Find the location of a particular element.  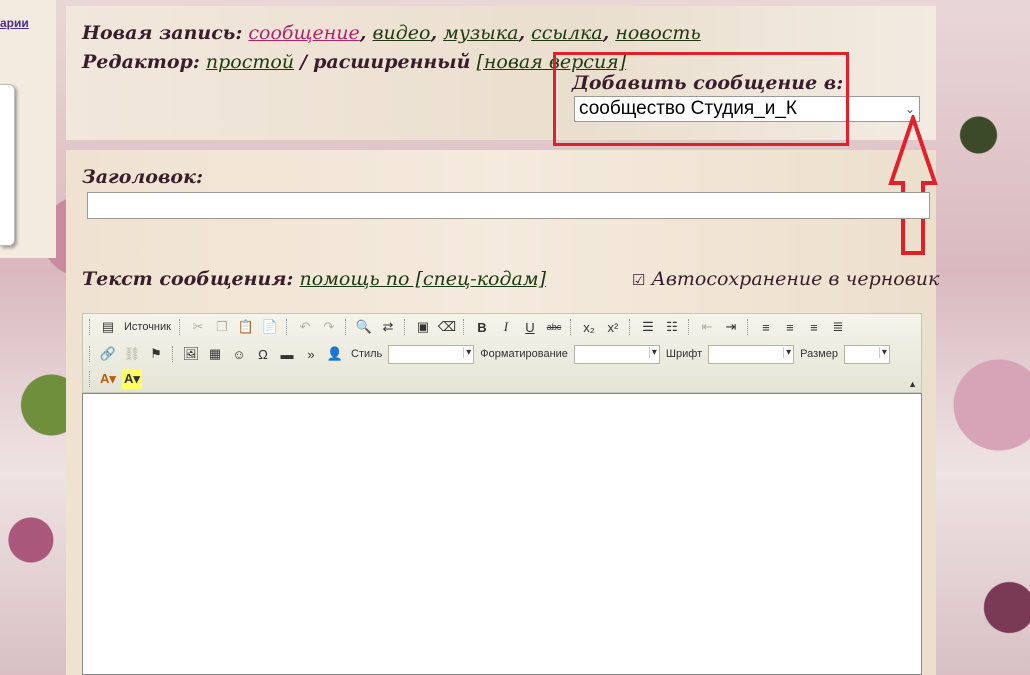

type-link-video: видео is located at coordinates (401, 33).